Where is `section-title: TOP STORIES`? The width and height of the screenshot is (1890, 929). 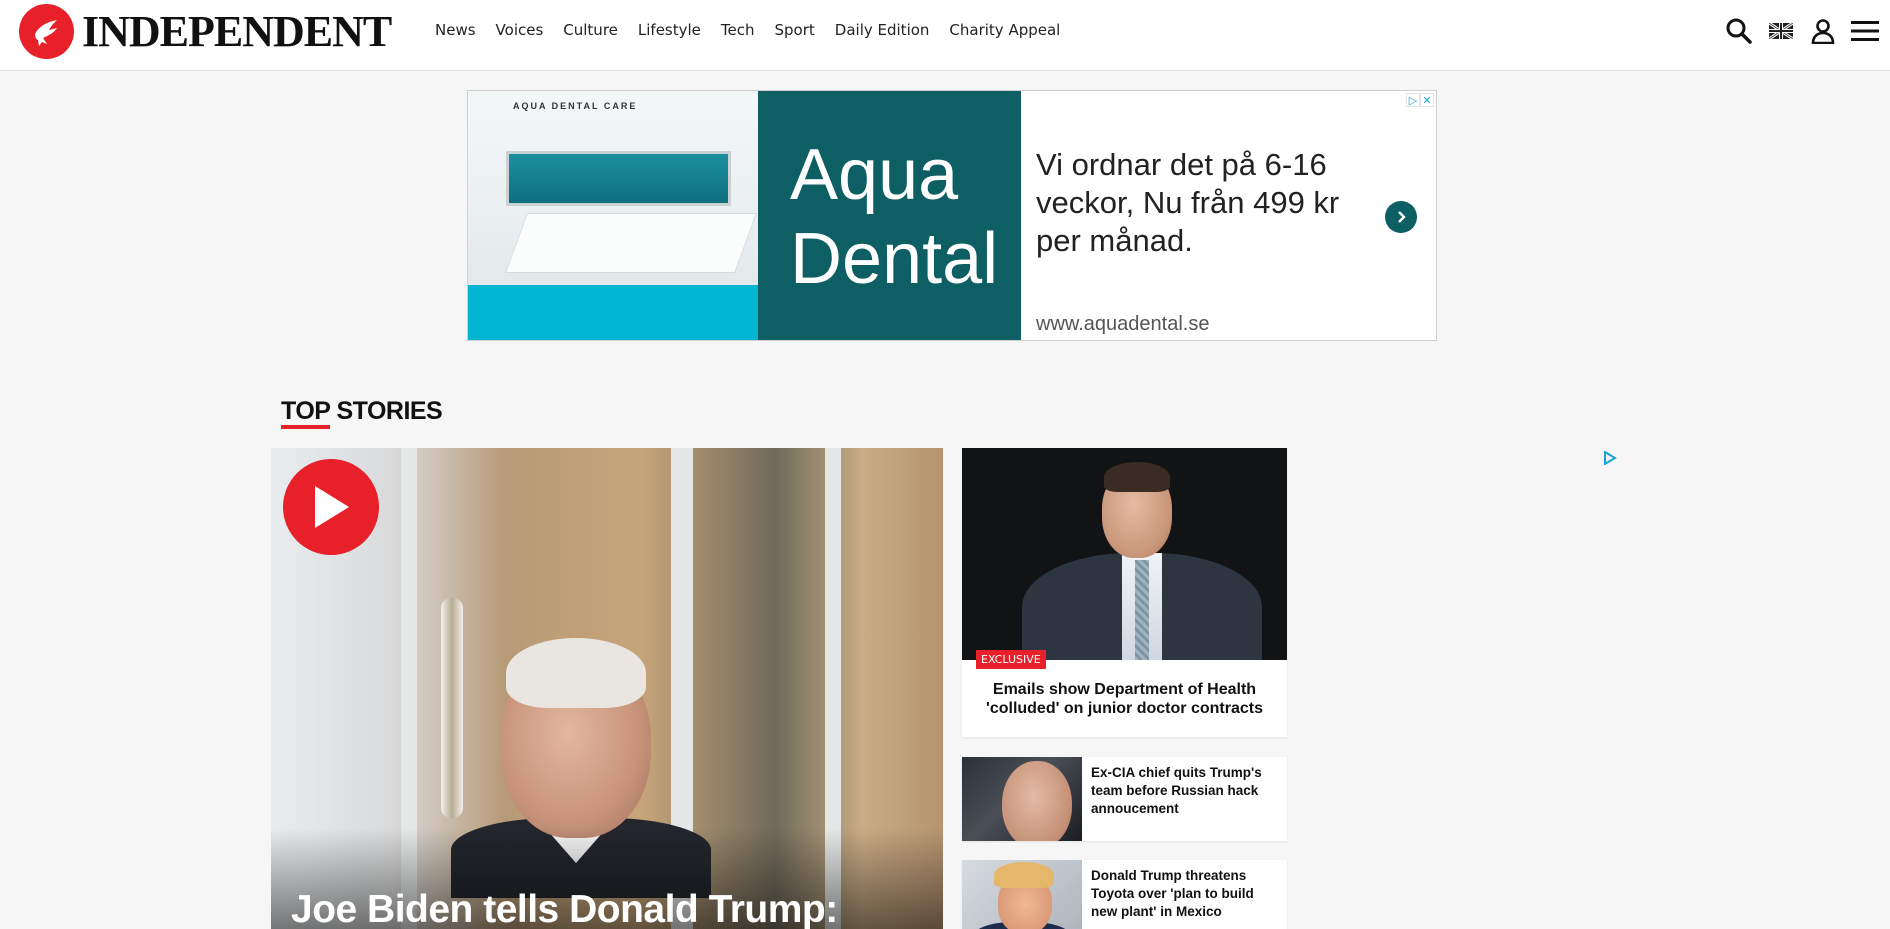
section-title: TOP STORIES is located at coordinates (362, 413).